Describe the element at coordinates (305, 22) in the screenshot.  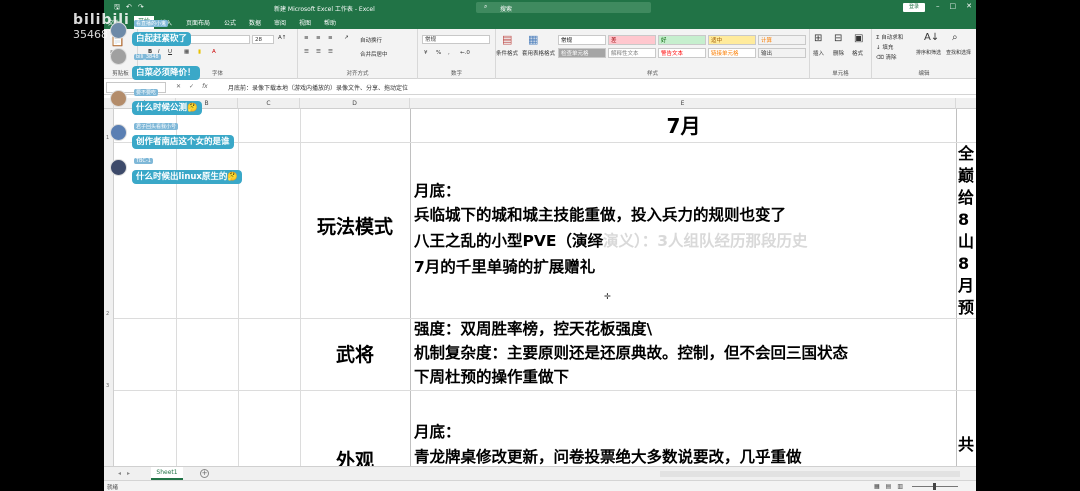
I see `tab-view: 视图` at that location.